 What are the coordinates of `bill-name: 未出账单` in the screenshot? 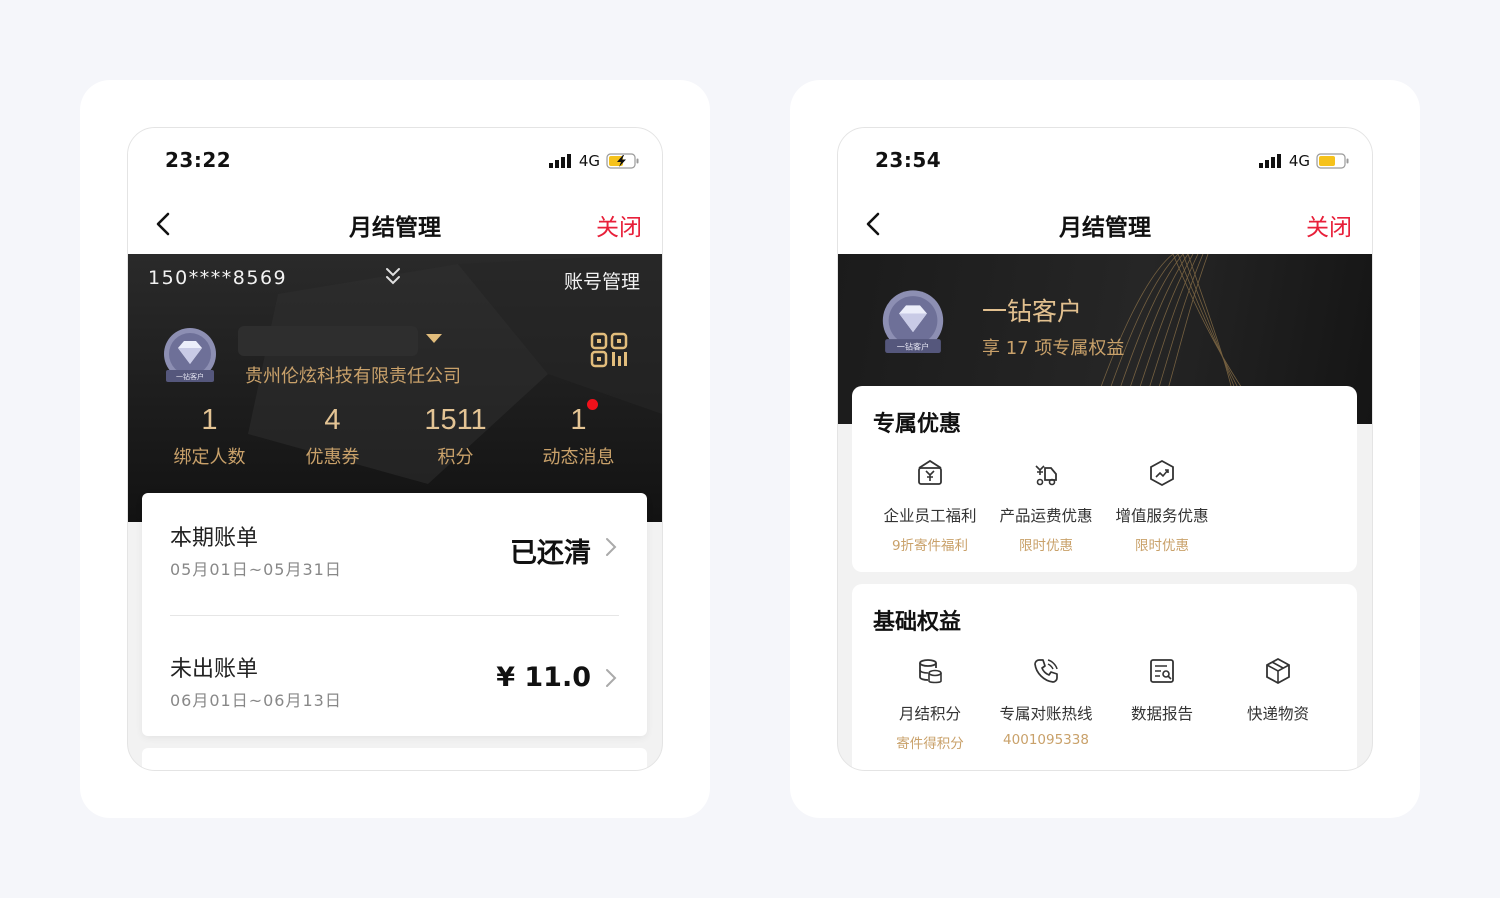 It's located at (214, 669).